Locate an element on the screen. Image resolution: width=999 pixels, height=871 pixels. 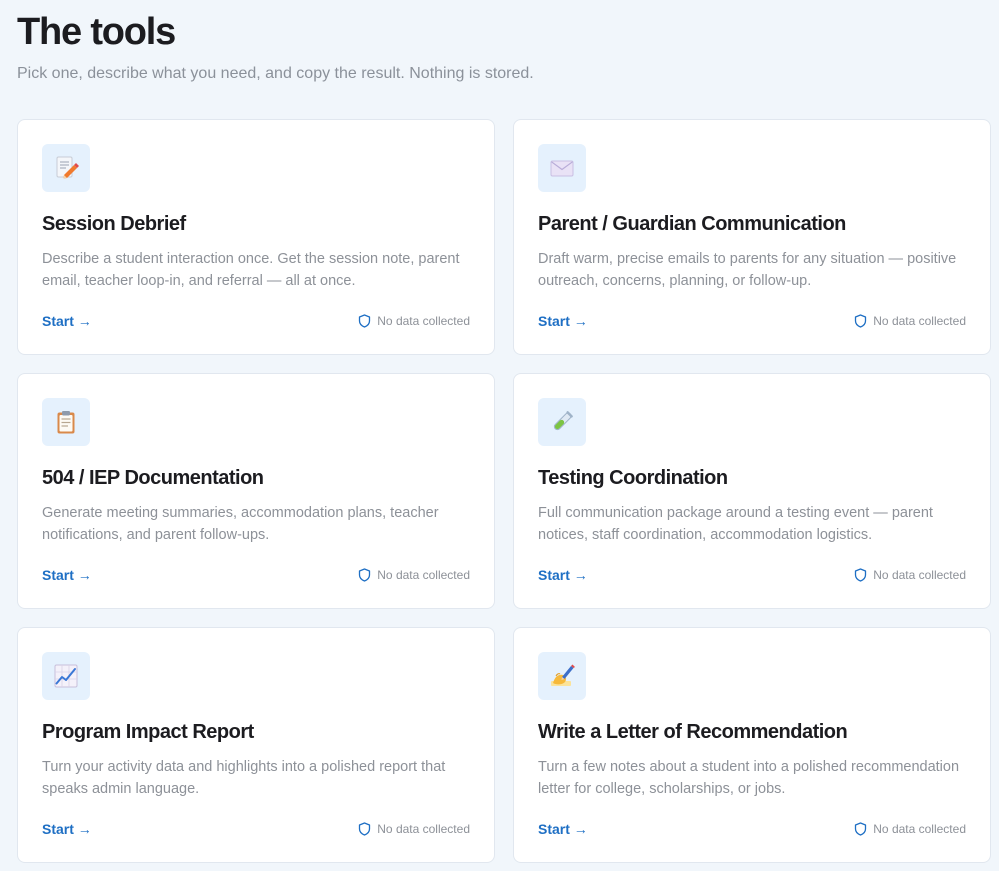
tool-card-title: Session Debrief is located at coordinates (114, 224).